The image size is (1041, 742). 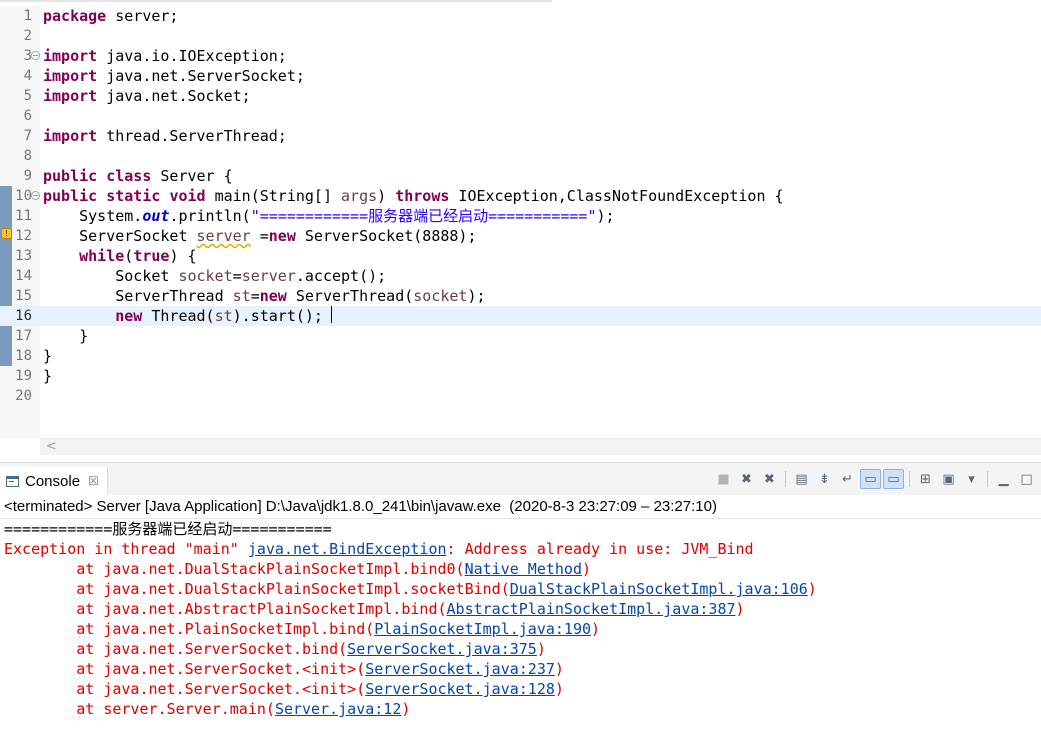 What do you see at coordinates (591, 609) in the screenshot?
I see `stacktrace-link: AbstractPlainSocketImpl.java:387` at bounding box center [591, 609].